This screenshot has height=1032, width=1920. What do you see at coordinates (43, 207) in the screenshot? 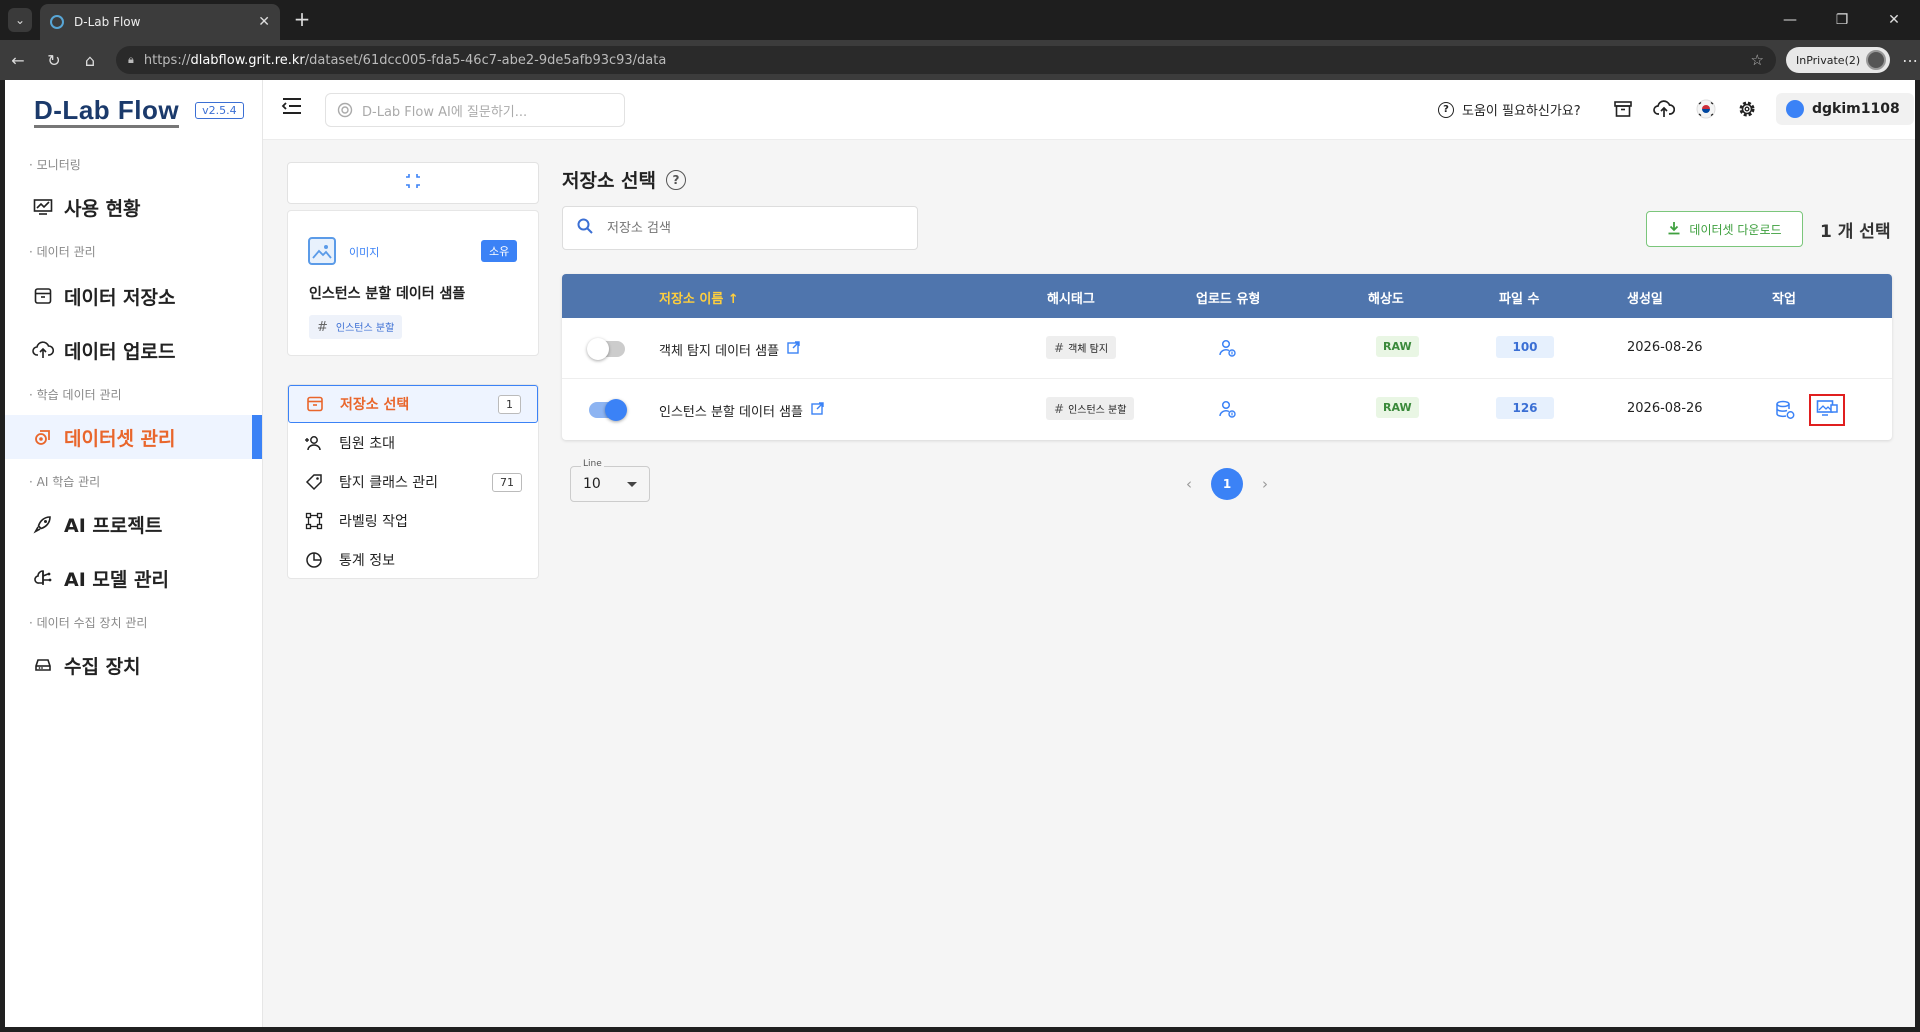
I see `monitor-chart-icon` at bounding box center [43, 207].